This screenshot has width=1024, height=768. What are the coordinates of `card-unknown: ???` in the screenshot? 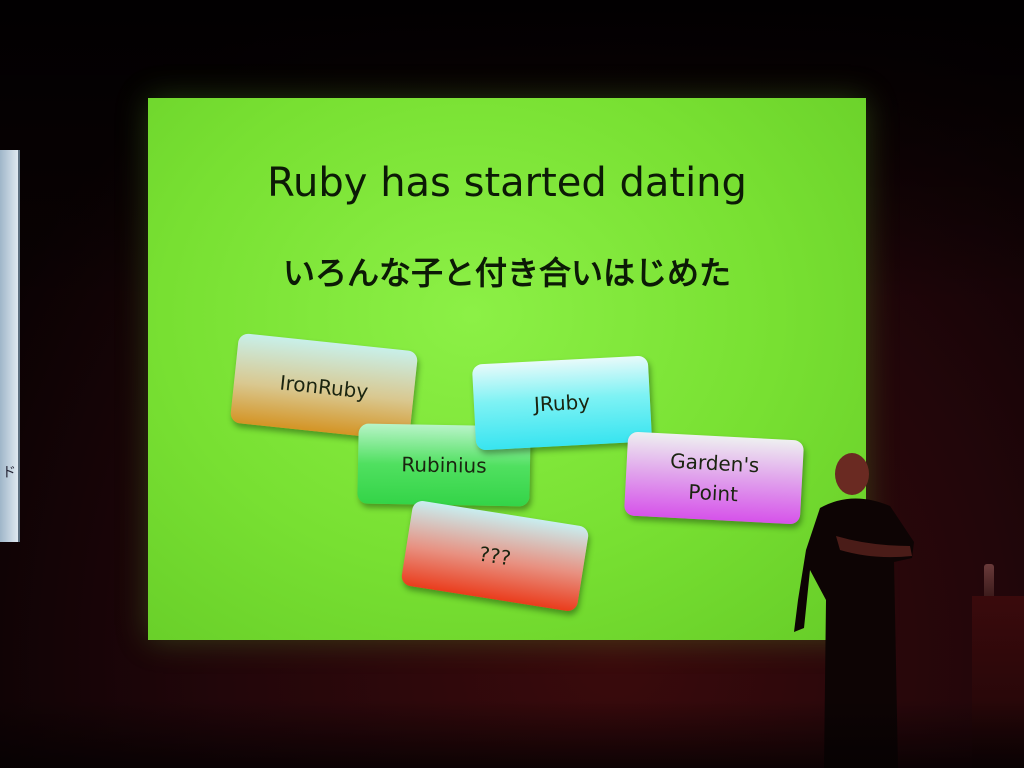 It's located at (495, 556).